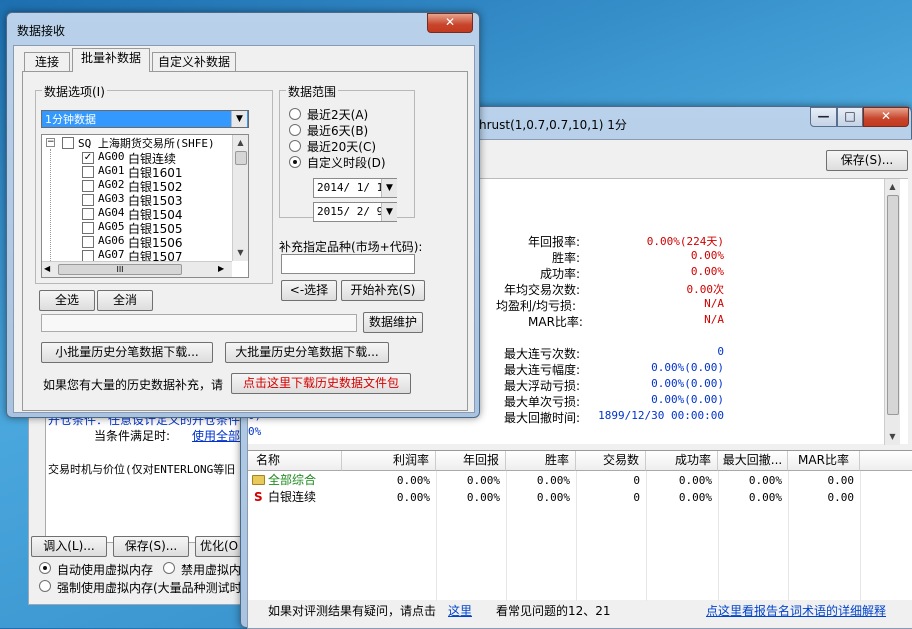 The image size is (912, 629). Describe the element at coordinates (68, 143) in the screenshot. I see `tree-root-checkbox` at that location.